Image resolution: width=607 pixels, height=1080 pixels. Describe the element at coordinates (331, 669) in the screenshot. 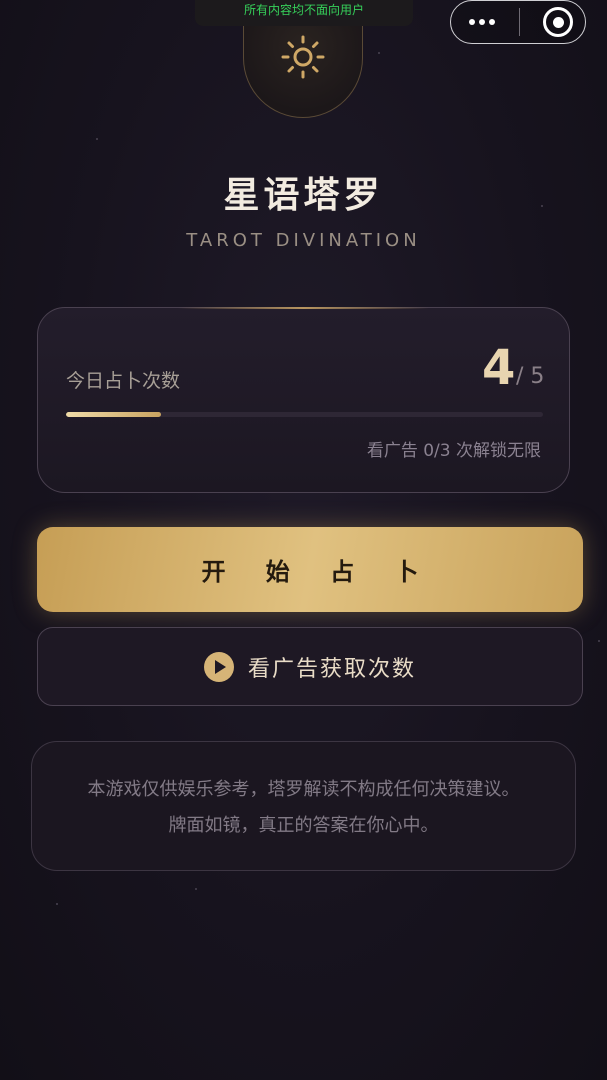

I see `watch-ad-label: 看广告获取次数` at that location.